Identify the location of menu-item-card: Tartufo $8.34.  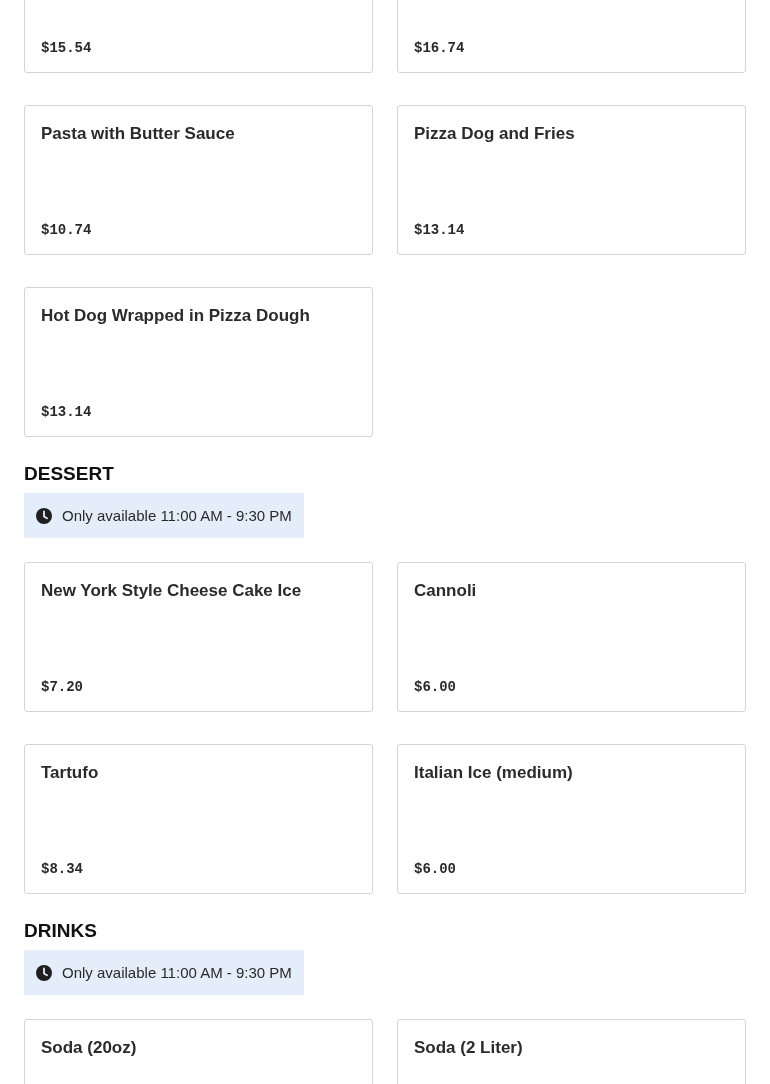
(198, 819).